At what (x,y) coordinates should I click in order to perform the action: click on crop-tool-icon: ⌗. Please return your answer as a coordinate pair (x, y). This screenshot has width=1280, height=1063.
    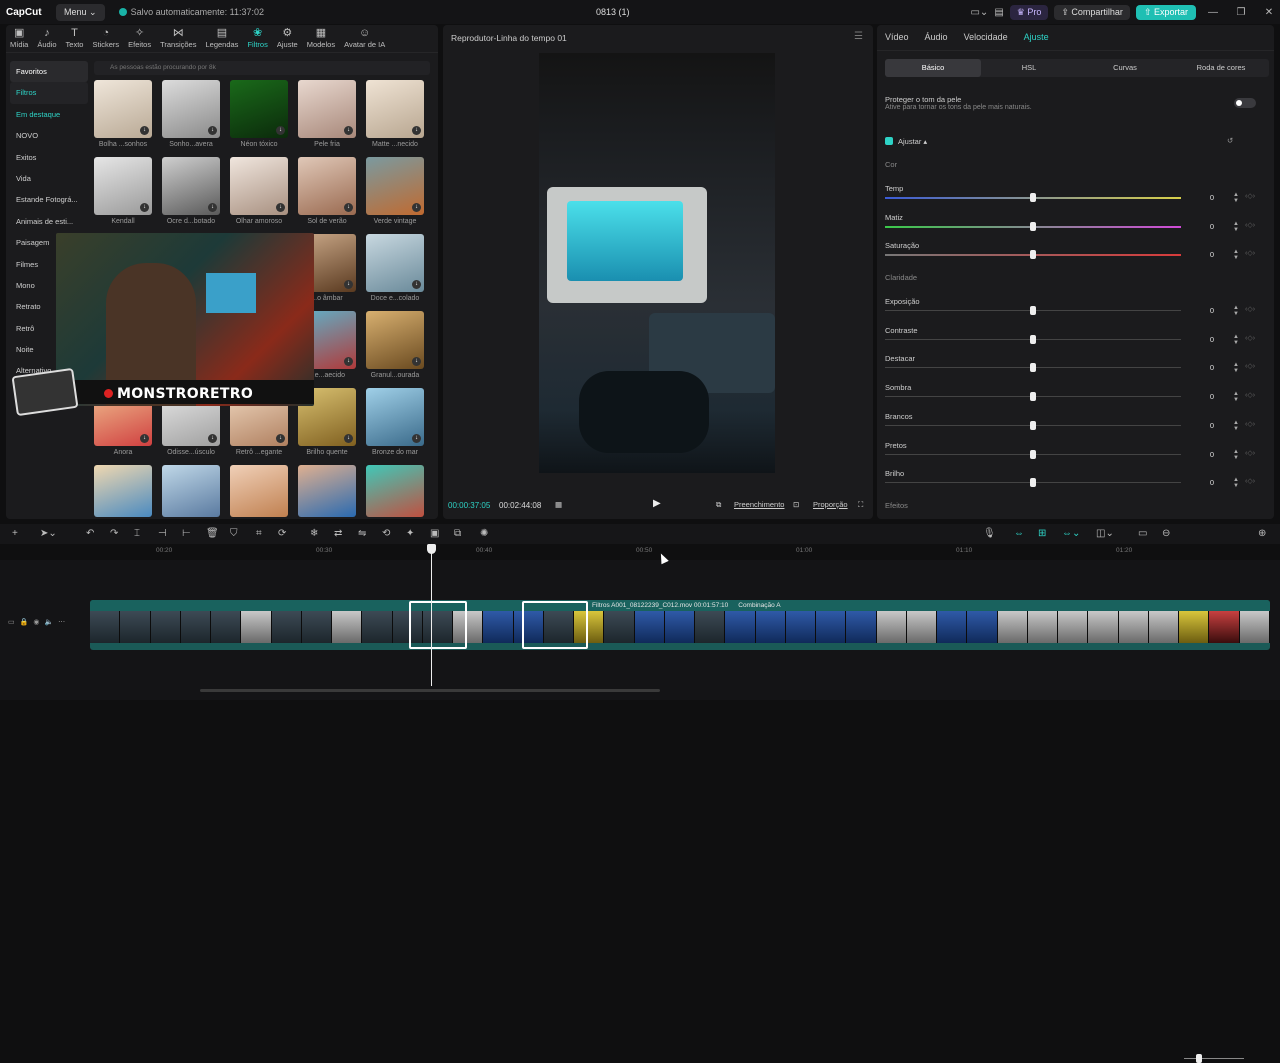
    Looking at the image, I should click on (259, 533).